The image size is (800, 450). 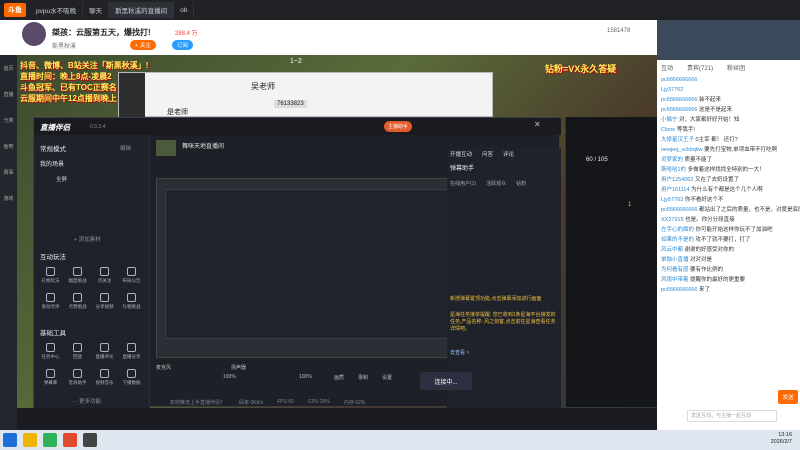 What do you see at coordinates (53, 148) in the screenshot?
I see `mode-dropdown: 常规模式` at bounding box center [53, 148].